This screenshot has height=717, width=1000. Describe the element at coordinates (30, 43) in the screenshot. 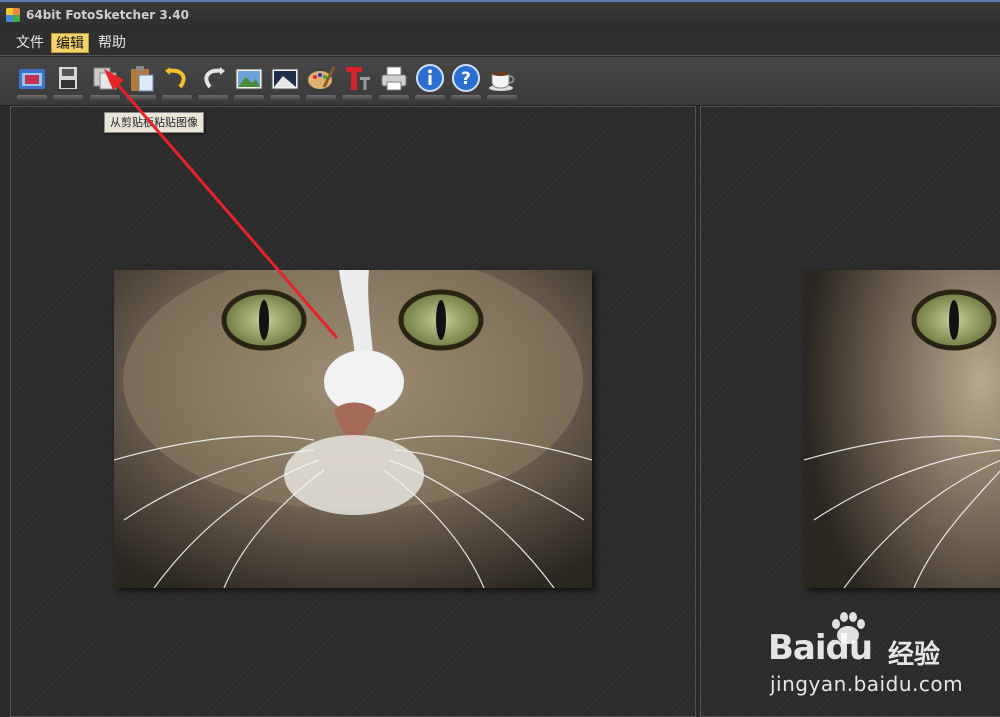

I see `menu-file: 文件` at that location.